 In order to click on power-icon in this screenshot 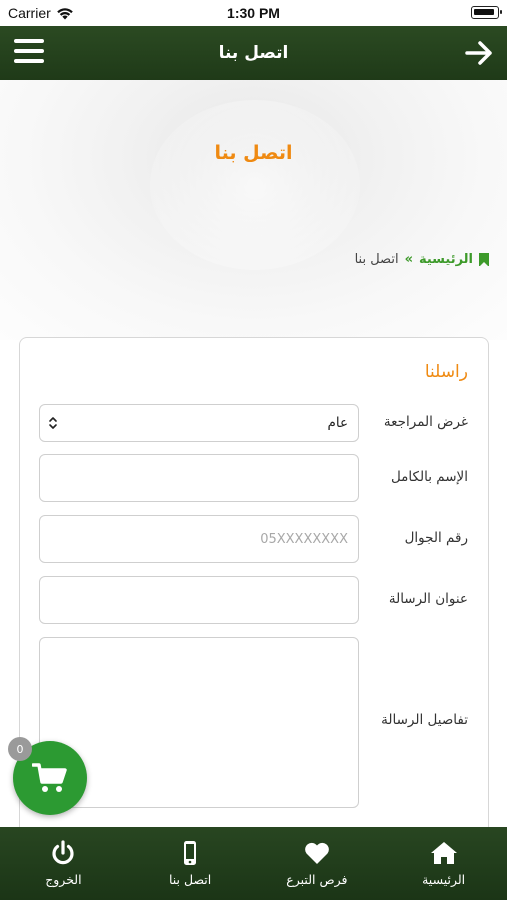, I will do `click(63, 852)`.